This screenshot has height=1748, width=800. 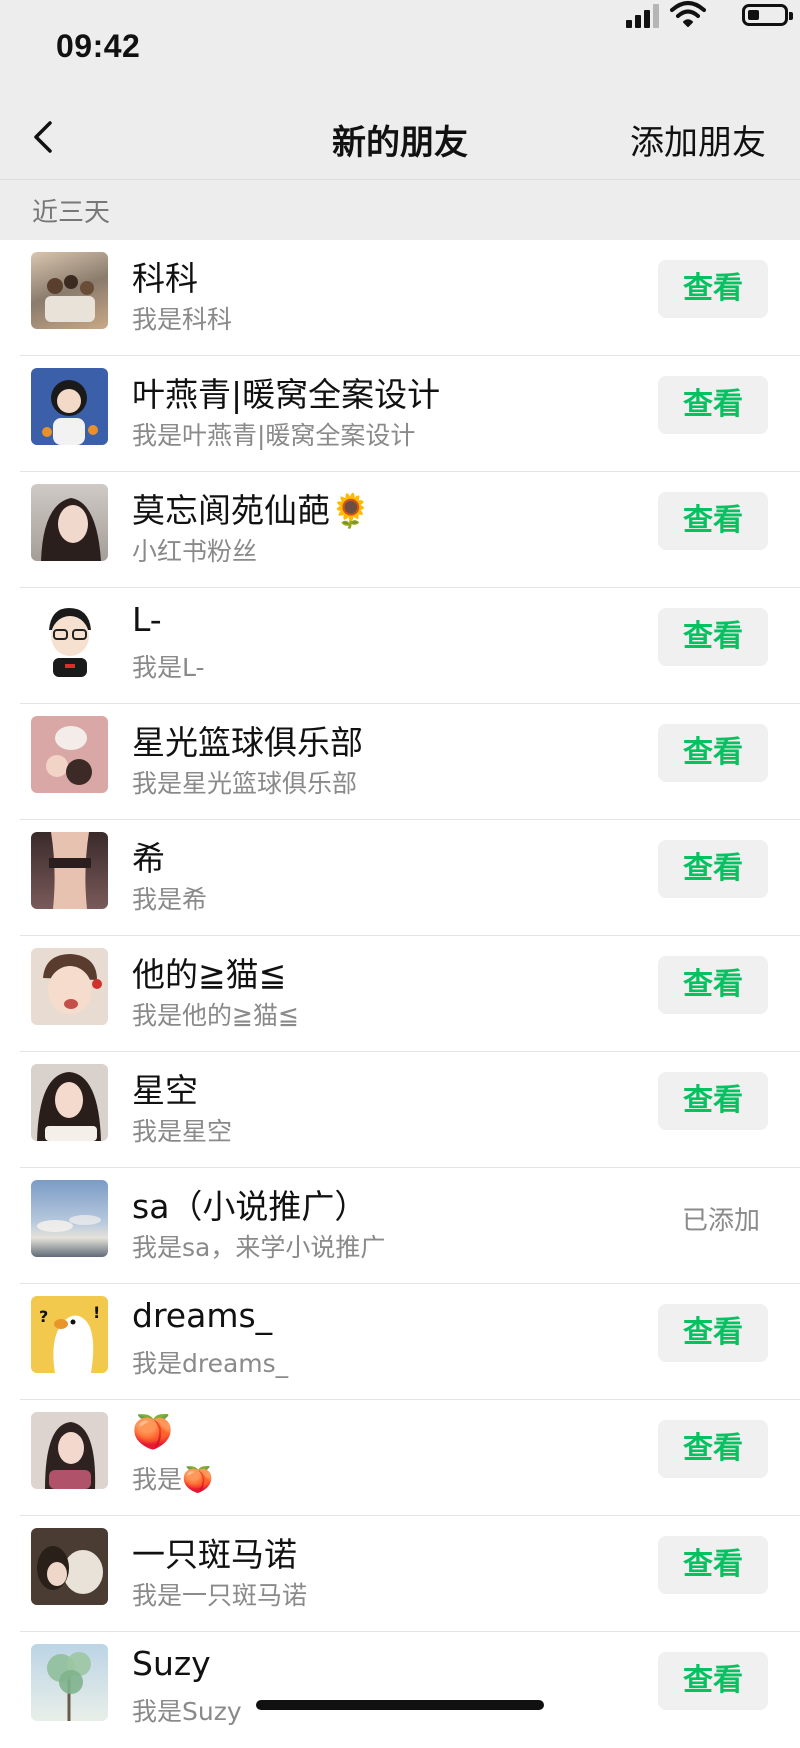 What do you see at coordinates (187, 1711) in the screenshot?
I see `friend-message: 我是Suzy` at bounding box center [187, 1711].